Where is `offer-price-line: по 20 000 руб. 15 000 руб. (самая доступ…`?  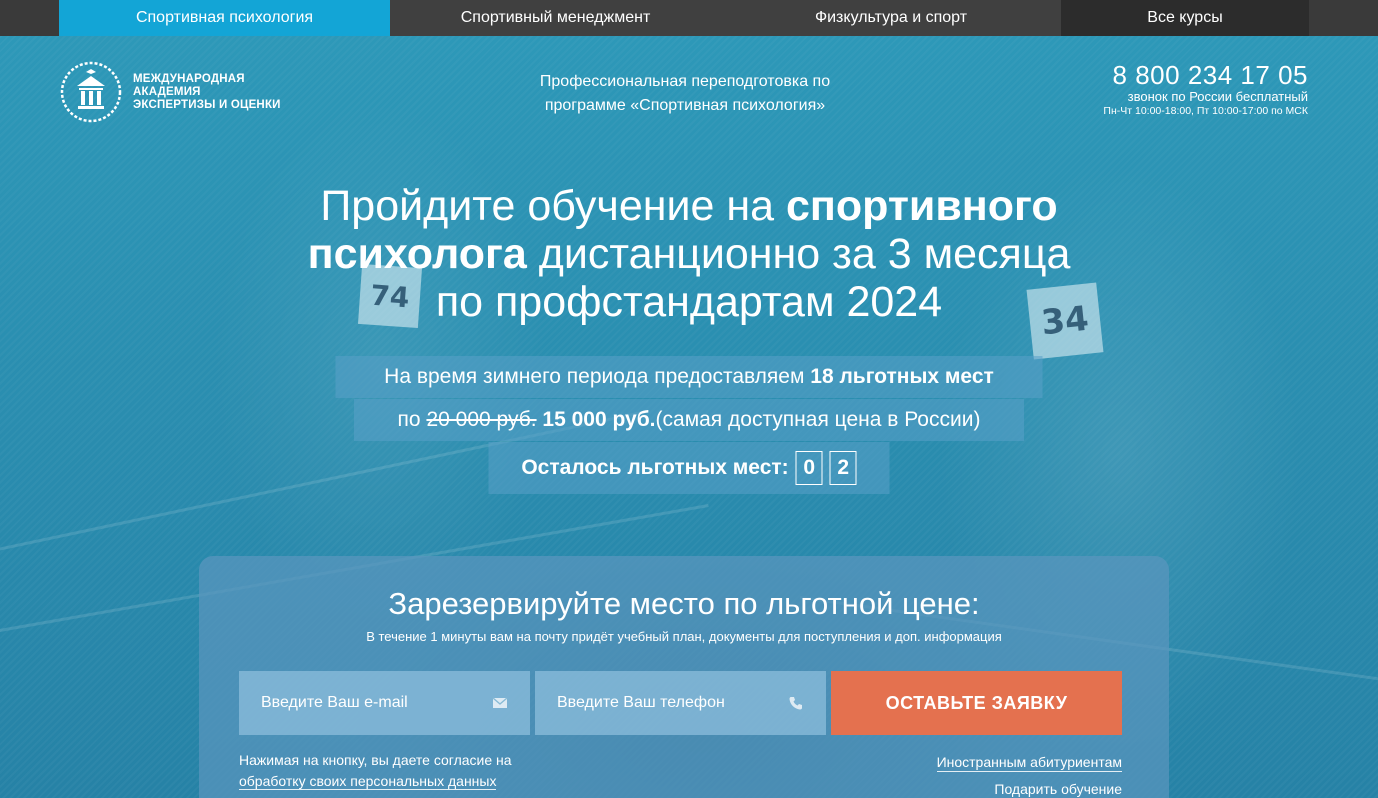
offer-price-line: по 20 000 руб. 15 000 руб. (самая доступ… is located at coordinates (689, 420).